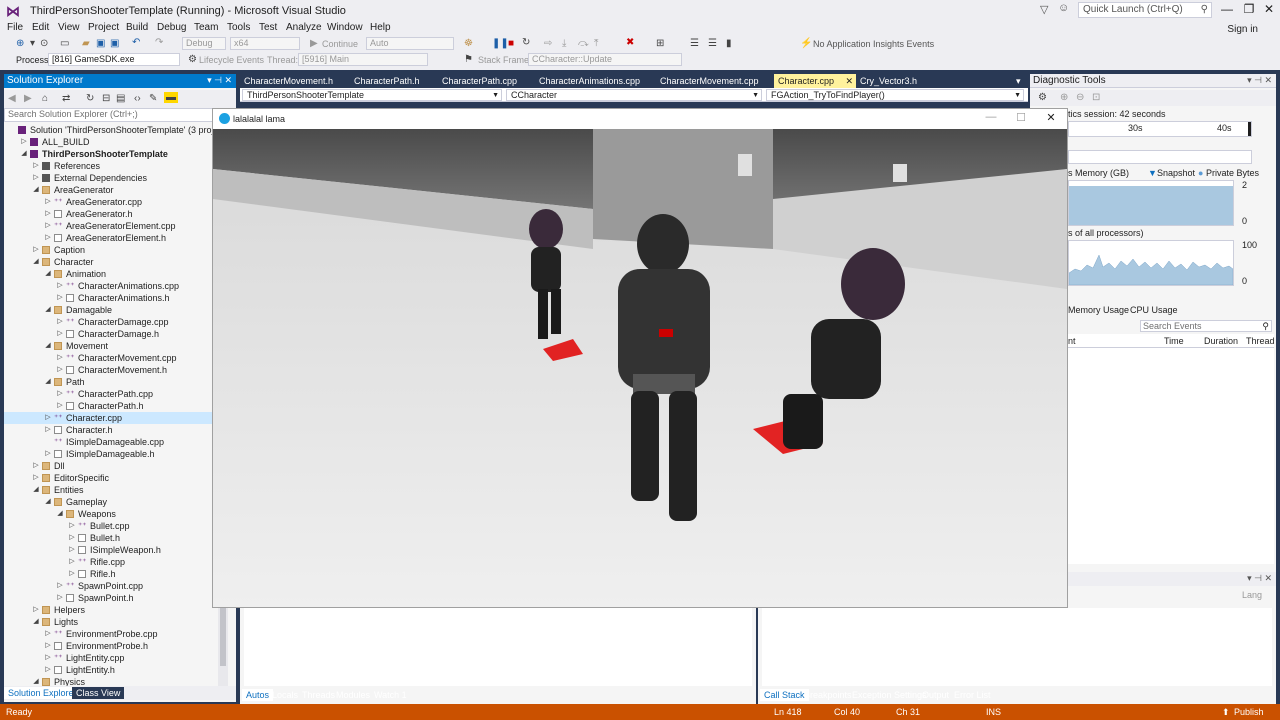 Image resolution: width=1280 pixels, height=720 pixels. What do you see at coordinates (1249, 129) in the screenshot?
I see `timeline-cursor` at bounding box center [1249, 129].